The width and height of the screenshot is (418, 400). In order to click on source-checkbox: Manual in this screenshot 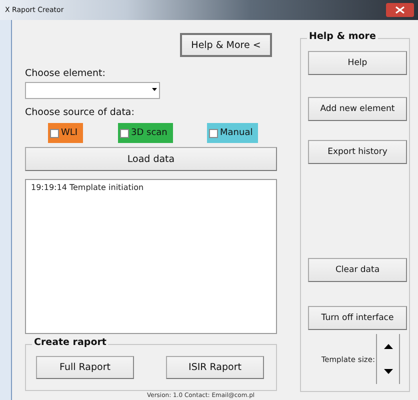, I will do `click(232, 133)`.